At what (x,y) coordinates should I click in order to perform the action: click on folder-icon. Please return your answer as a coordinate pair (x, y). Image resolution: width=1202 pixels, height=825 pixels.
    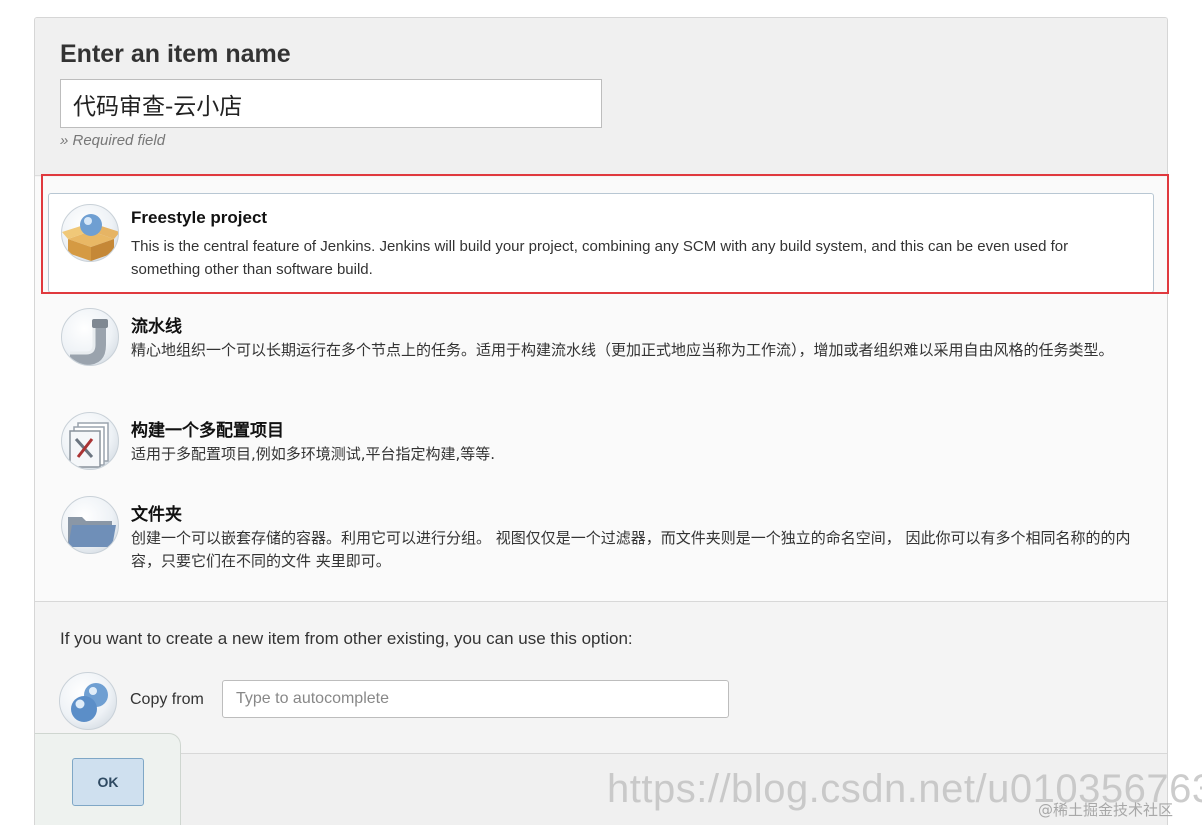
    Looking at the image, I should click on (90, 525).